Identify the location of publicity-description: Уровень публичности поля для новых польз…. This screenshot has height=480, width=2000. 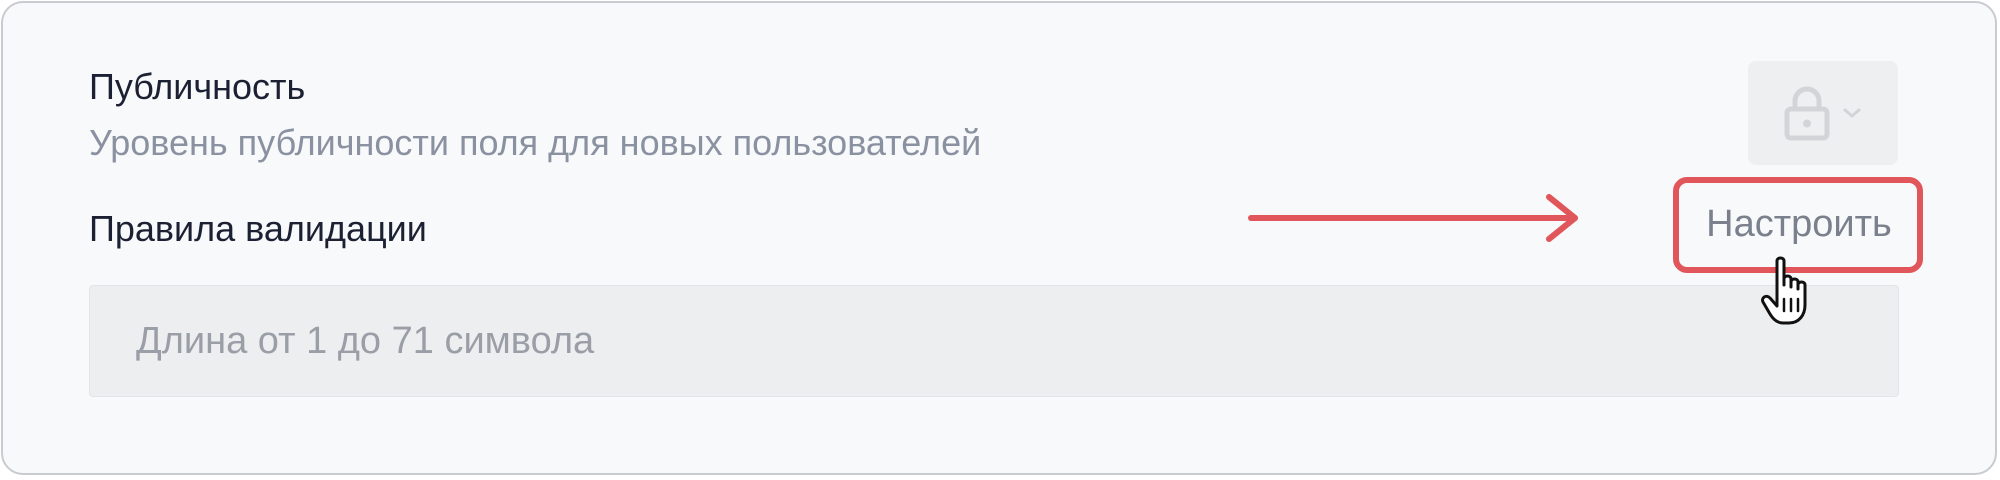
(535, 142).